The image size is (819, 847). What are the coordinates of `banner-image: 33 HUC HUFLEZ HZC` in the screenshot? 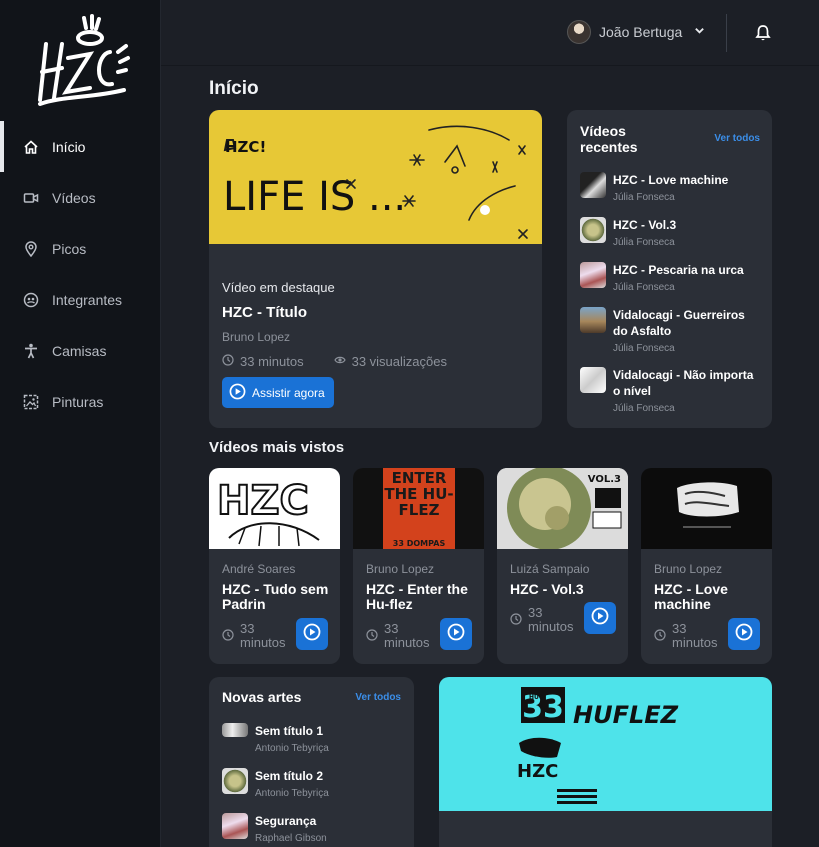 It's located at (605, 744).